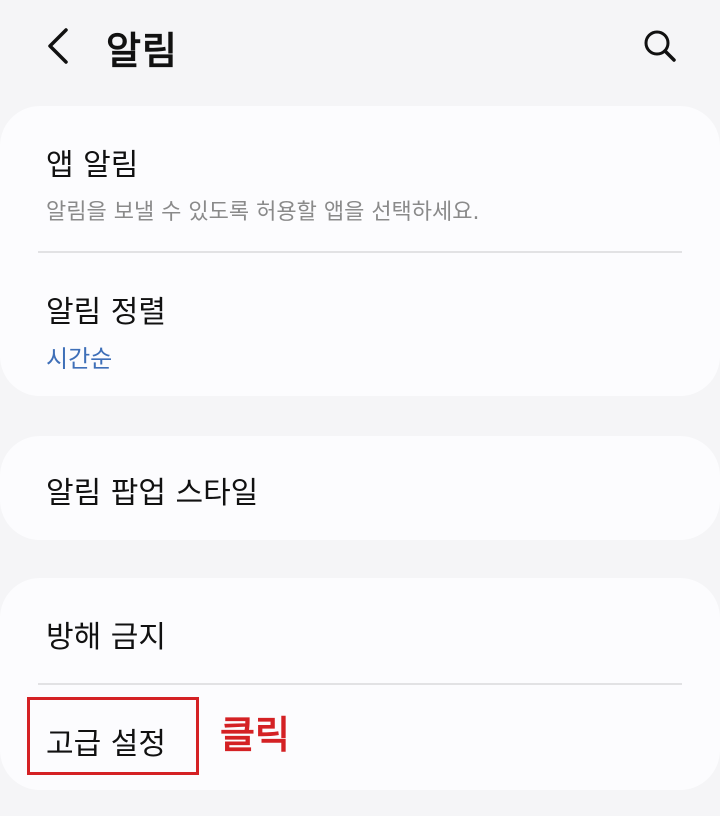 The image size is (720, 816). I want to click on annotation-label: 클릭, so click(255, 735).